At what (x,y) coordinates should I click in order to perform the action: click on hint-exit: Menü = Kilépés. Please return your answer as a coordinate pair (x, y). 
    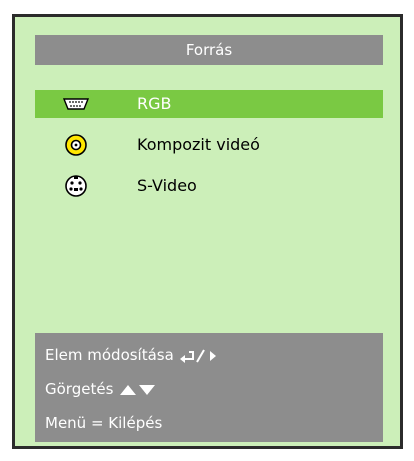
    Looking at the image, I should click on (104, 423).